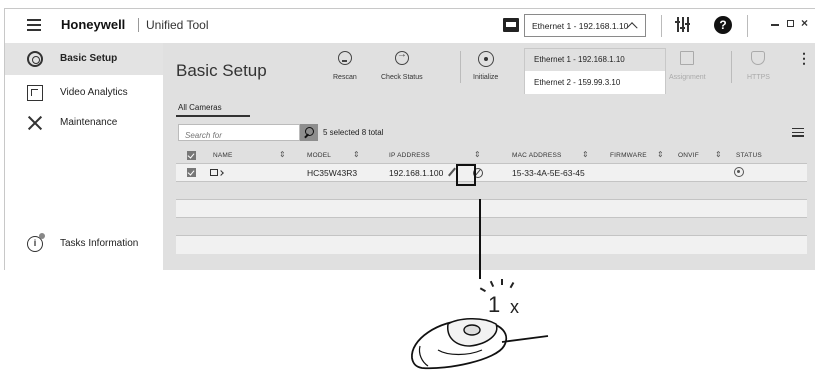 The height and width of the screenshot is (375, 817). Describe the element at coordinates (200, 107) in the screenshot. I see `tab-all-cameras: All Cameras` at that location.